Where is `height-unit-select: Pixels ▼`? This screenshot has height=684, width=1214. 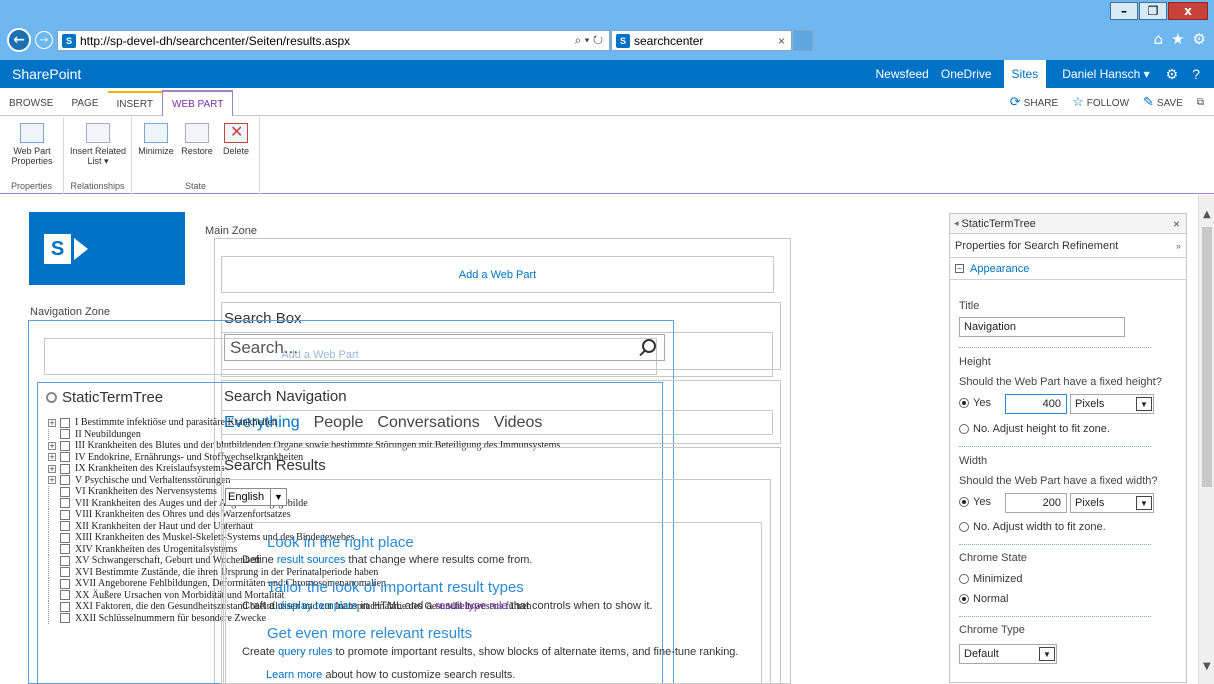
height-unit-select: Pixels ▼ is located at coordinates (1112, 404).